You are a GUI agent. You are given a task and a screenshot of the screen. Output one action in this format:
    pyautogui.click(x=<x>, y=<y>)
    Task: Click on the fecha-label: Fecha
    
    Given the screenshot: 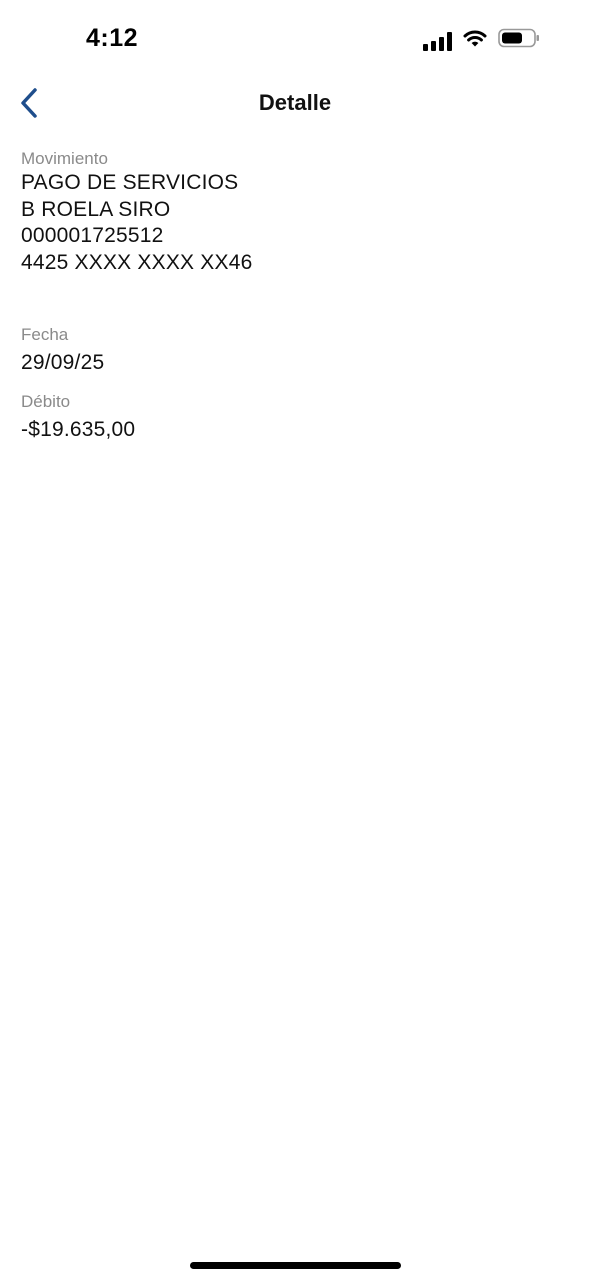 What is the action you would take?
    pyautogui.click(x=45, y=334)
    